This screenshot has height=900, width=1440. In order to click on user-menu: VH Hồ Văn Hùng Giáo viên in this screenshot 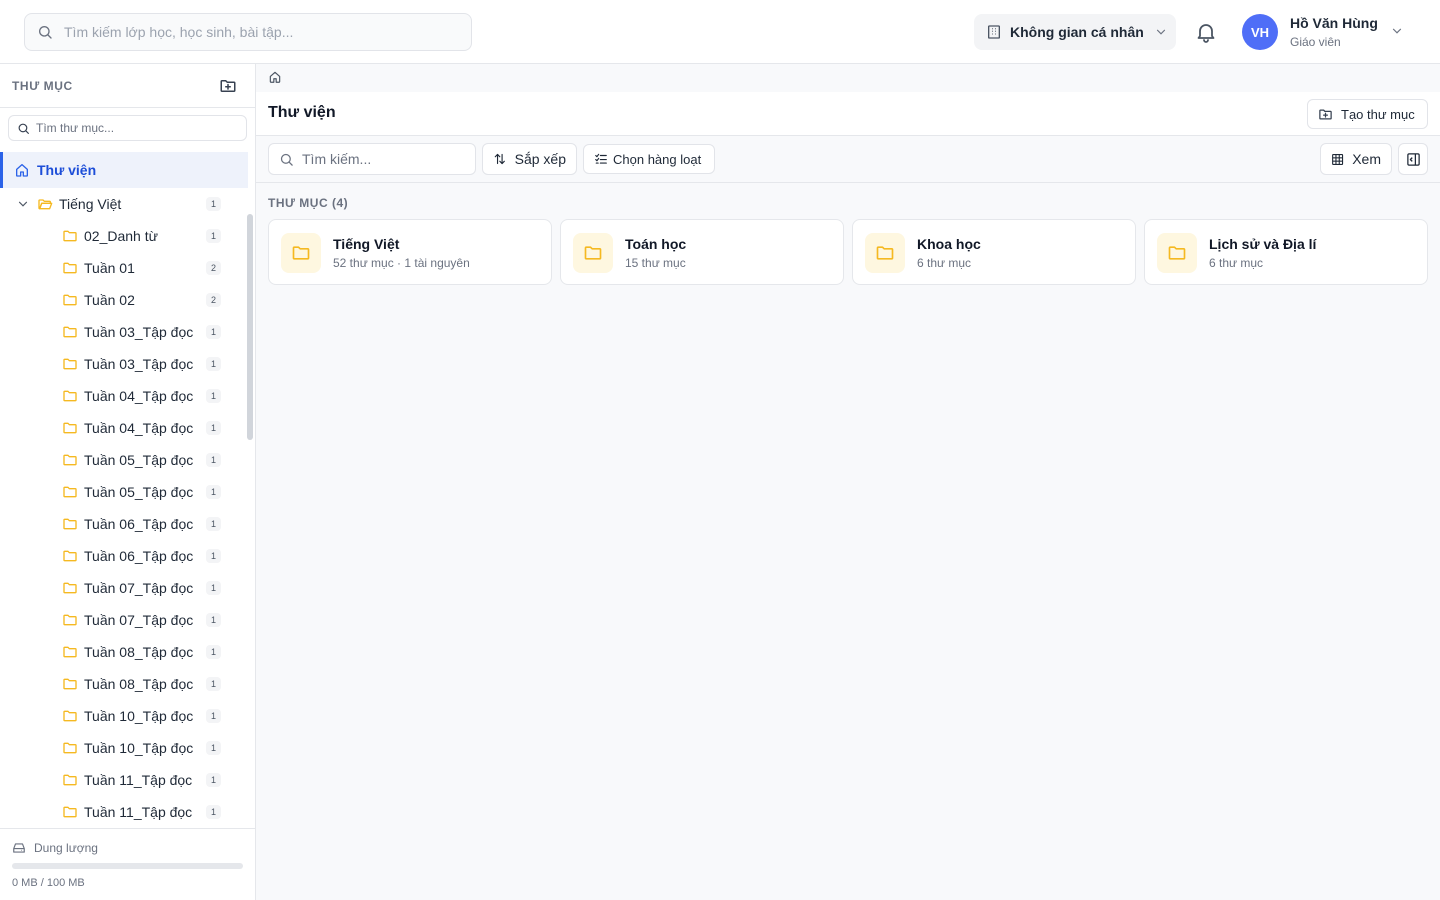, I will do `click(1332, 32)`.